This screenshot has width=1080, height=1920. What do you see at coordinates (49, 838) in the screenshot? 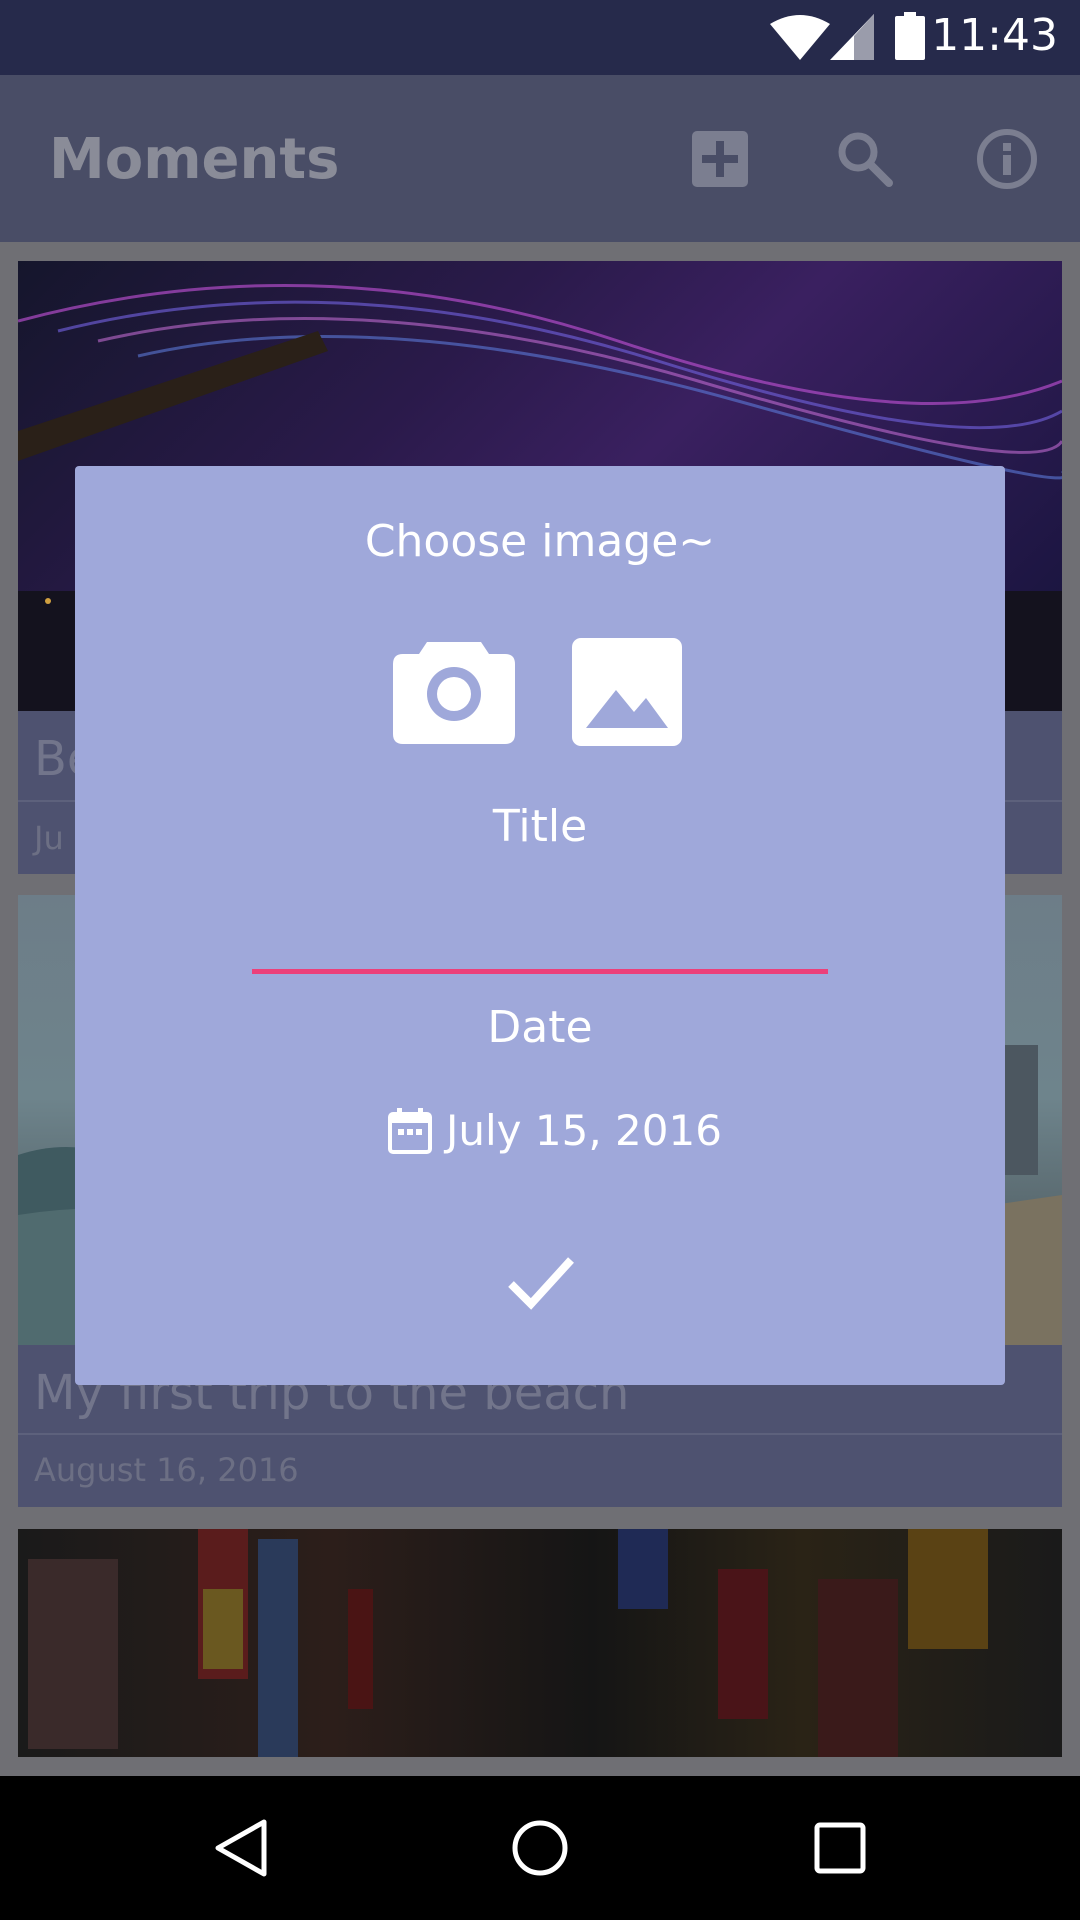
I see `card-date: Ju` at bounding box center [49, 838].